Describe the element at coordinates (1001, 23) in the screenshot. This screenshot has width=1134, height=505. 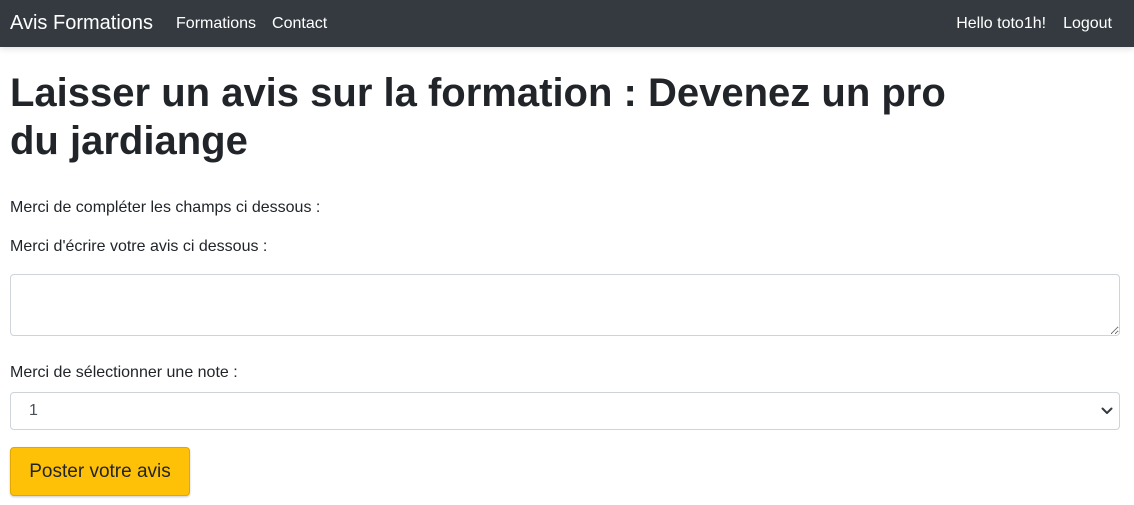
I see `user-greeting: Hello toto1h!` at that location.